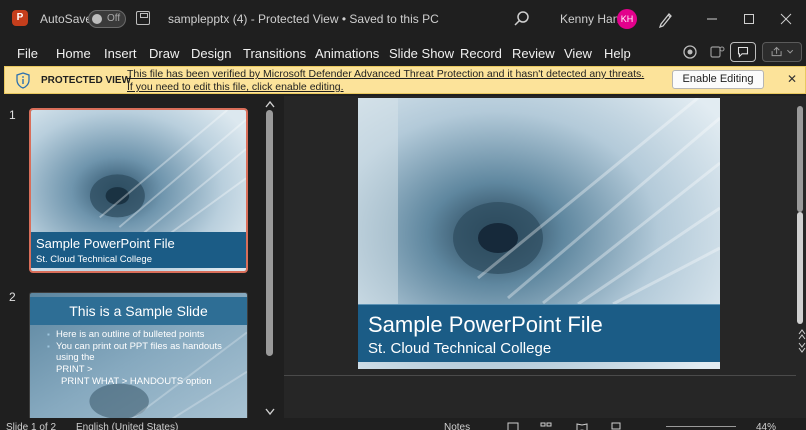 The height and width of the screenshot is (430, 806). Describe the element at coordinates (12, 115) in the screenshot. I see `slide-number-1: 1` at that location.